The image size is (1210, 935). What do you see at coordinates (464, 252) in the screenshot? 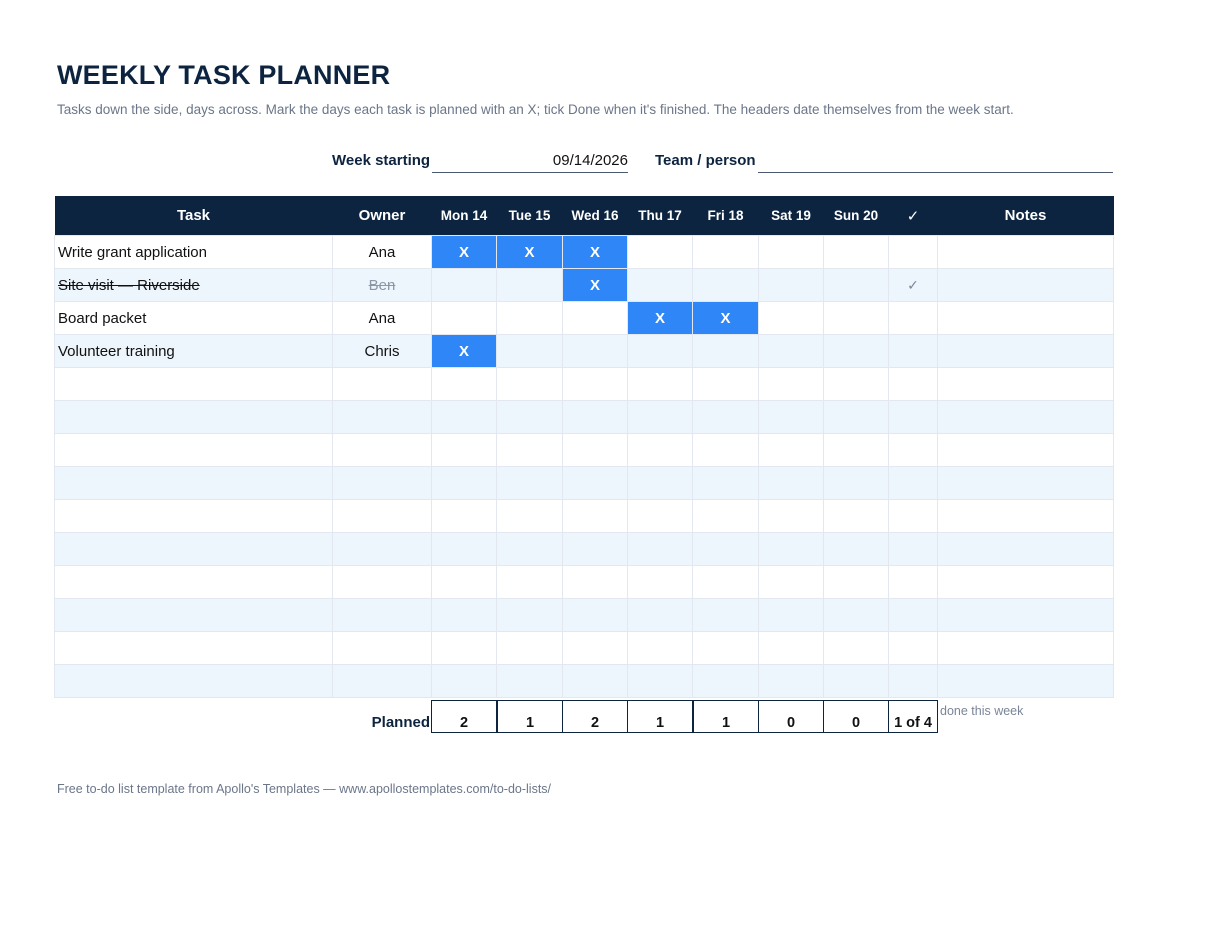
I see `day-cell-mon: X` at bounding box center [464, 252].